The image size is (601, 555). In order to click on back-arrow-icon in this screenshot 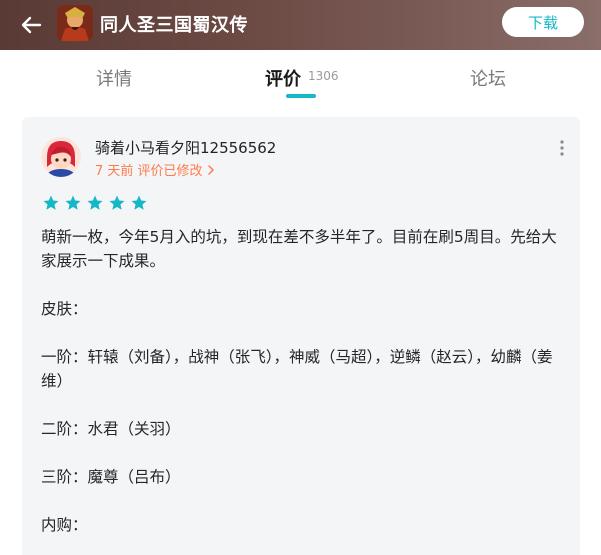, I will do `click(32, 25)`.